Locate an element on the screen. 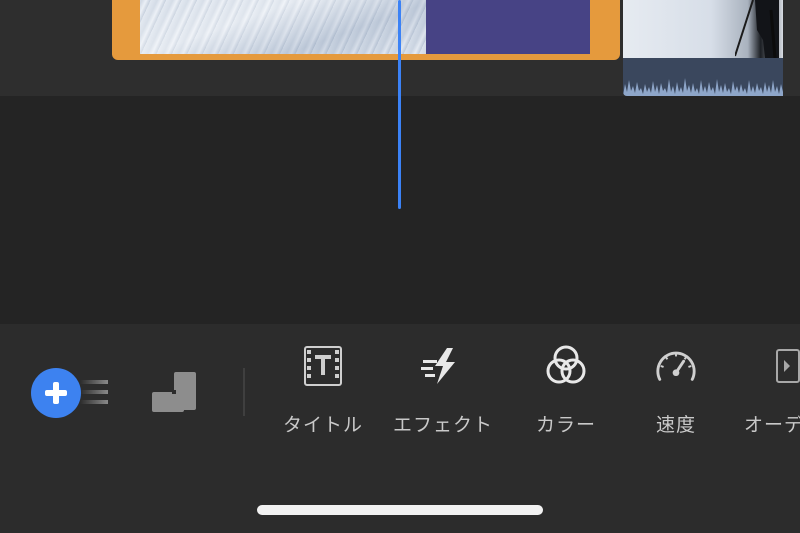  skier-figure is located at coordinates (757, 29).